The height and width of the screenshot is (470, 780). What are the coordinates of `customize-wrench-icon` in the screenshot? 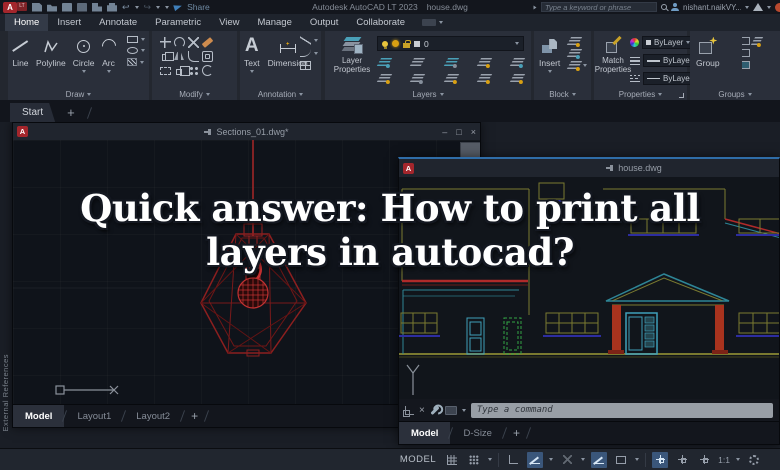 It's located at (435, 410).